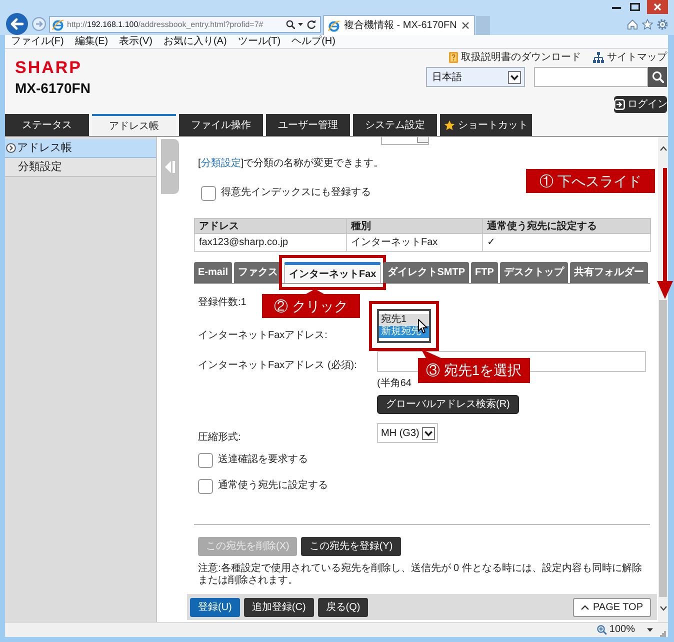 This screenshot has width=674, height=642. Describe the element at coordinates (395, 125) in the screenshot. I see `tab: システム設定` at that location.